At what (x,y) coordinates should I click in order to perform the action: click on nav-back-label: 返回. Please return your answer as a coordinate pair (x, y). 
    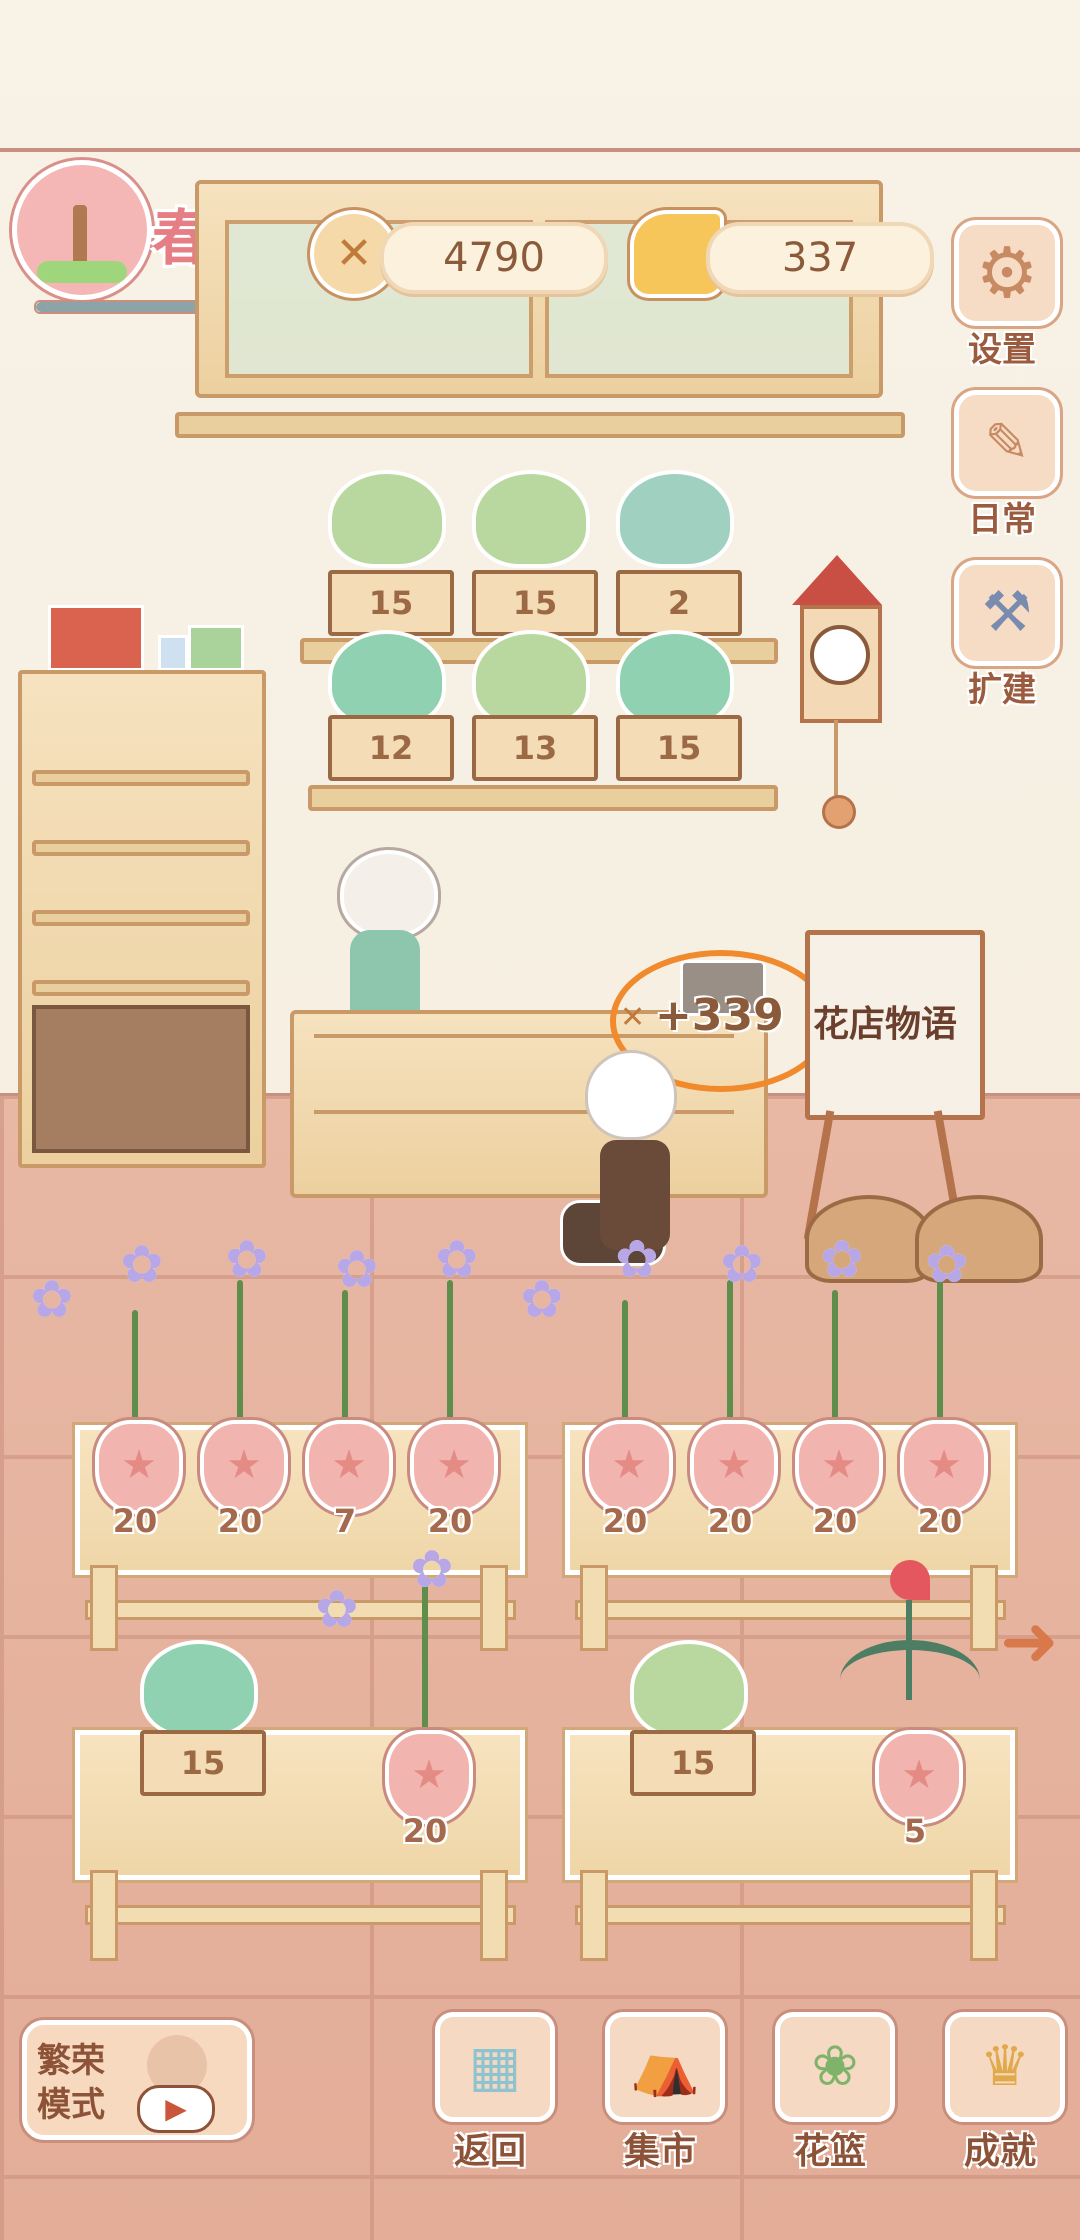
    Looking at the image, I should click on (489, 2151).